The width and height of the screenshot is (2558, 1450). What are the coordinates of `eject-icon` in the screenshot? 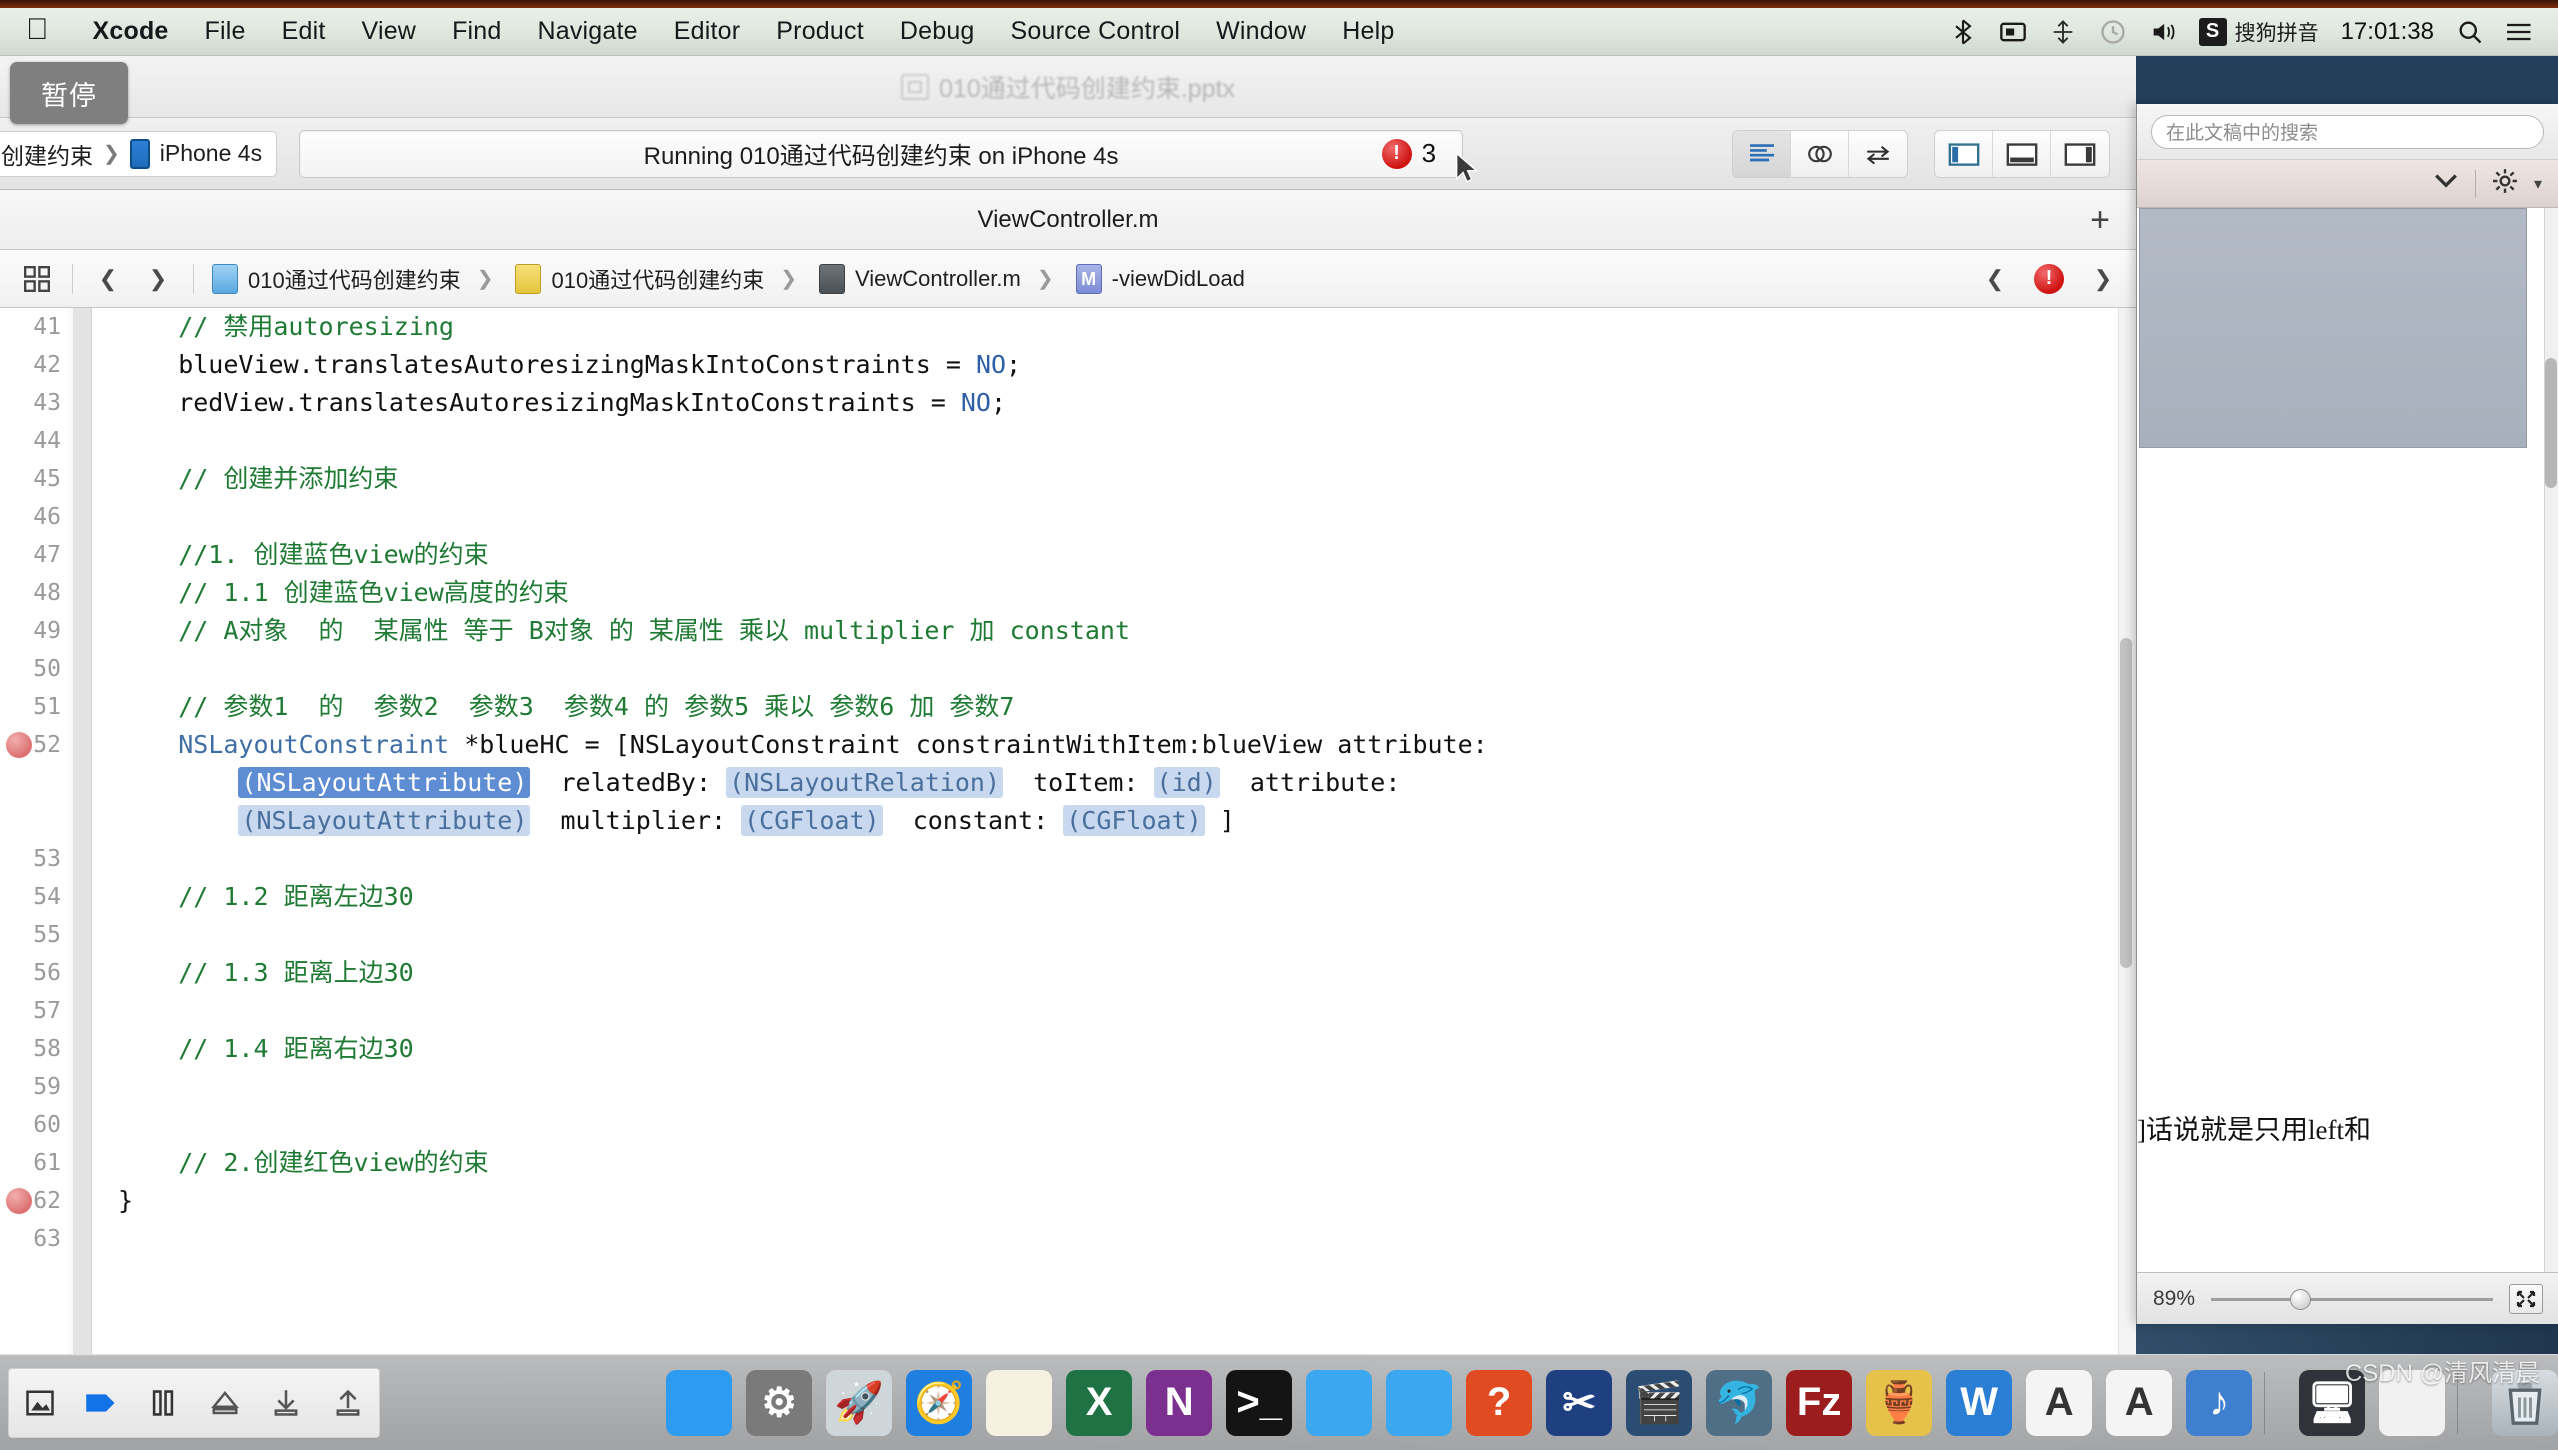 It's located at (225, 1403).